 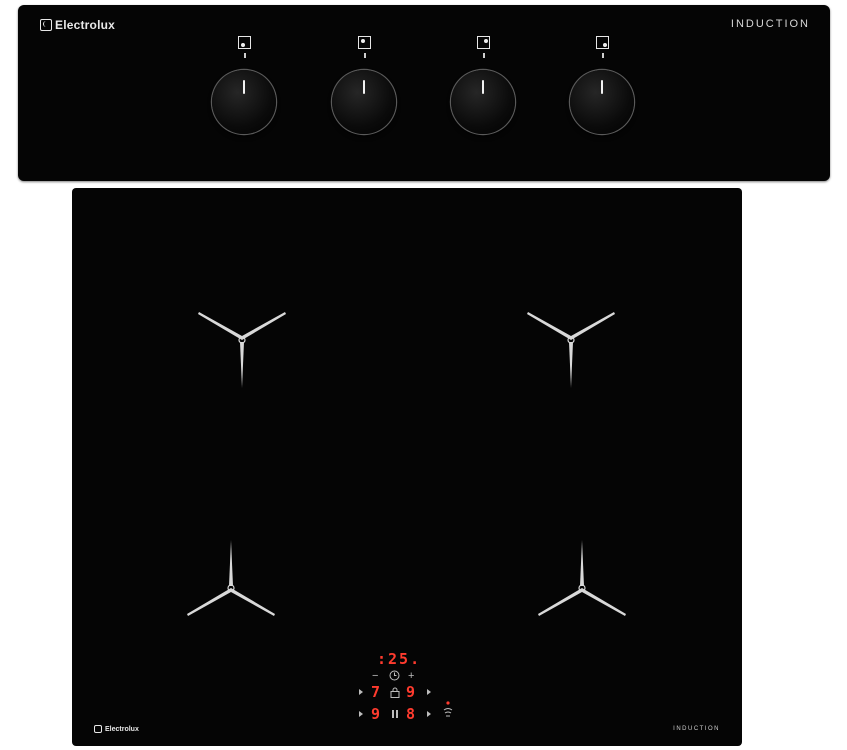 I want to click on zone-level-bottom-left: 9, so click(x=376, y=714).